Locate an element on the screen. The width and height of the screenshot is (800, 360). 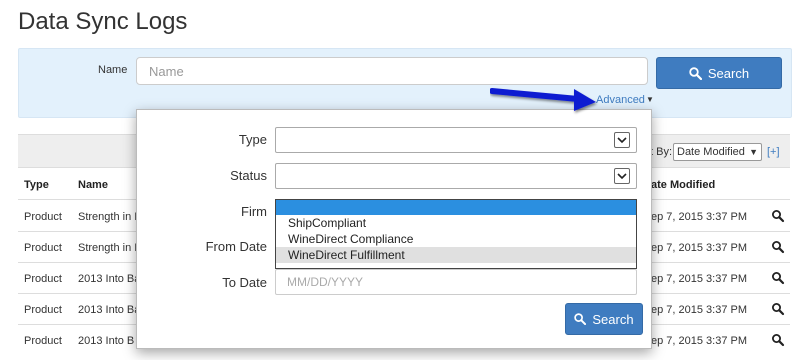
arrow-annotation is located at coordinates (543, 99).